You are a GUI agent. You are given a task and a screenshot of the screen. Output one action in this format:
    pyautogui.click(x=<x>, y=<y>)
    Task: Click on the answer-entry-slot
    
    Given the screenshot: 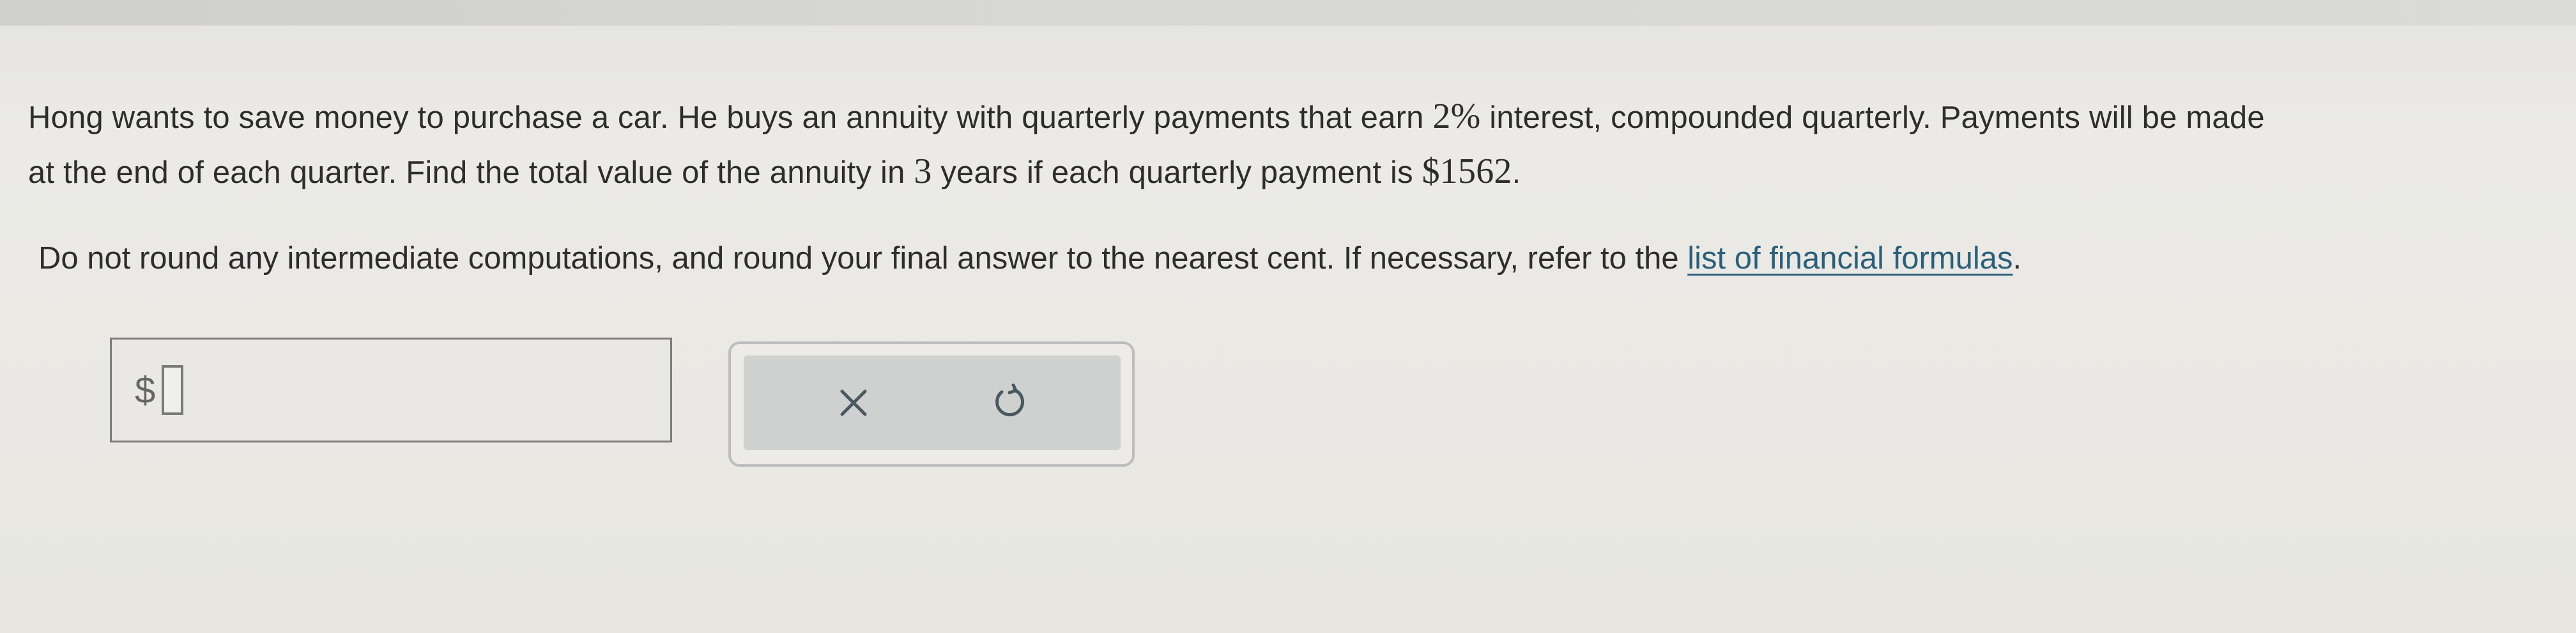 What is the action you would take?
    pyautogui.click(x=172, y=390)
    